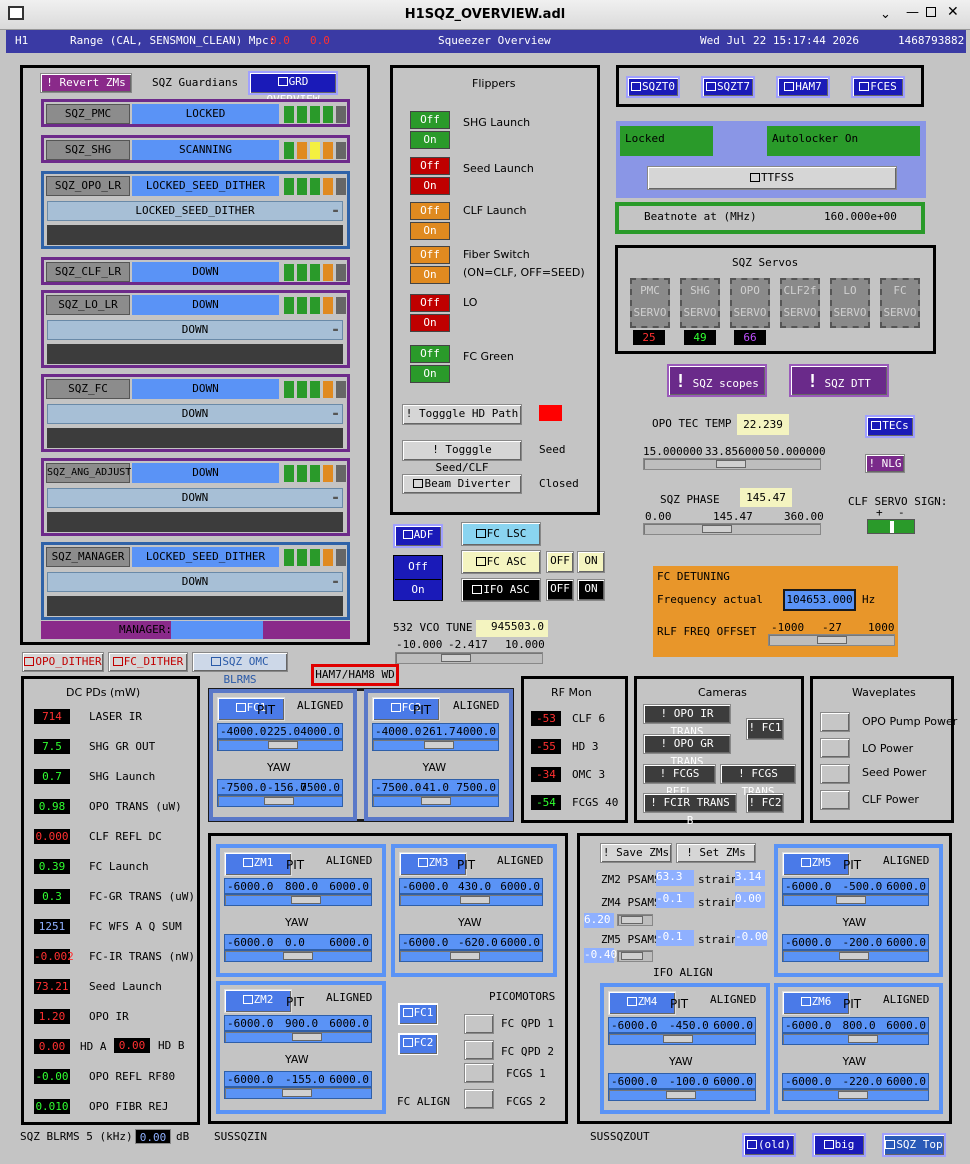  I want to click on fc-lsc-button: FC LSC, so click(501, 534).